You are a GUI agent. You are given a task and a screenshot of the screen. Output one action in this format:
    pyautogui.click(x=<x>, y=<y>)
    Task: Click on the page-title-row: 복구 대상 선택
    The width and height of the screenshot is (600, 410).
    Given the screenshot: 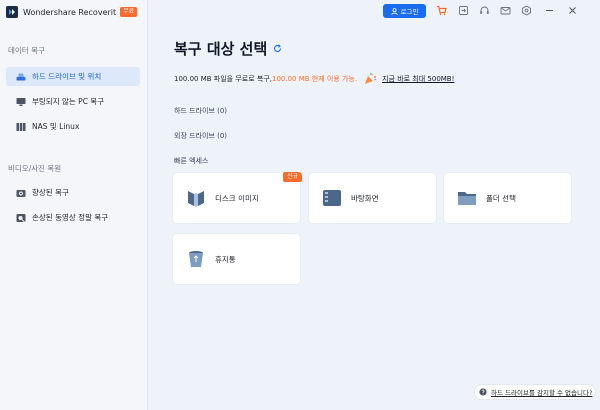 What is the action you would take?
    pyautogui.click(x=228, y=48)
    